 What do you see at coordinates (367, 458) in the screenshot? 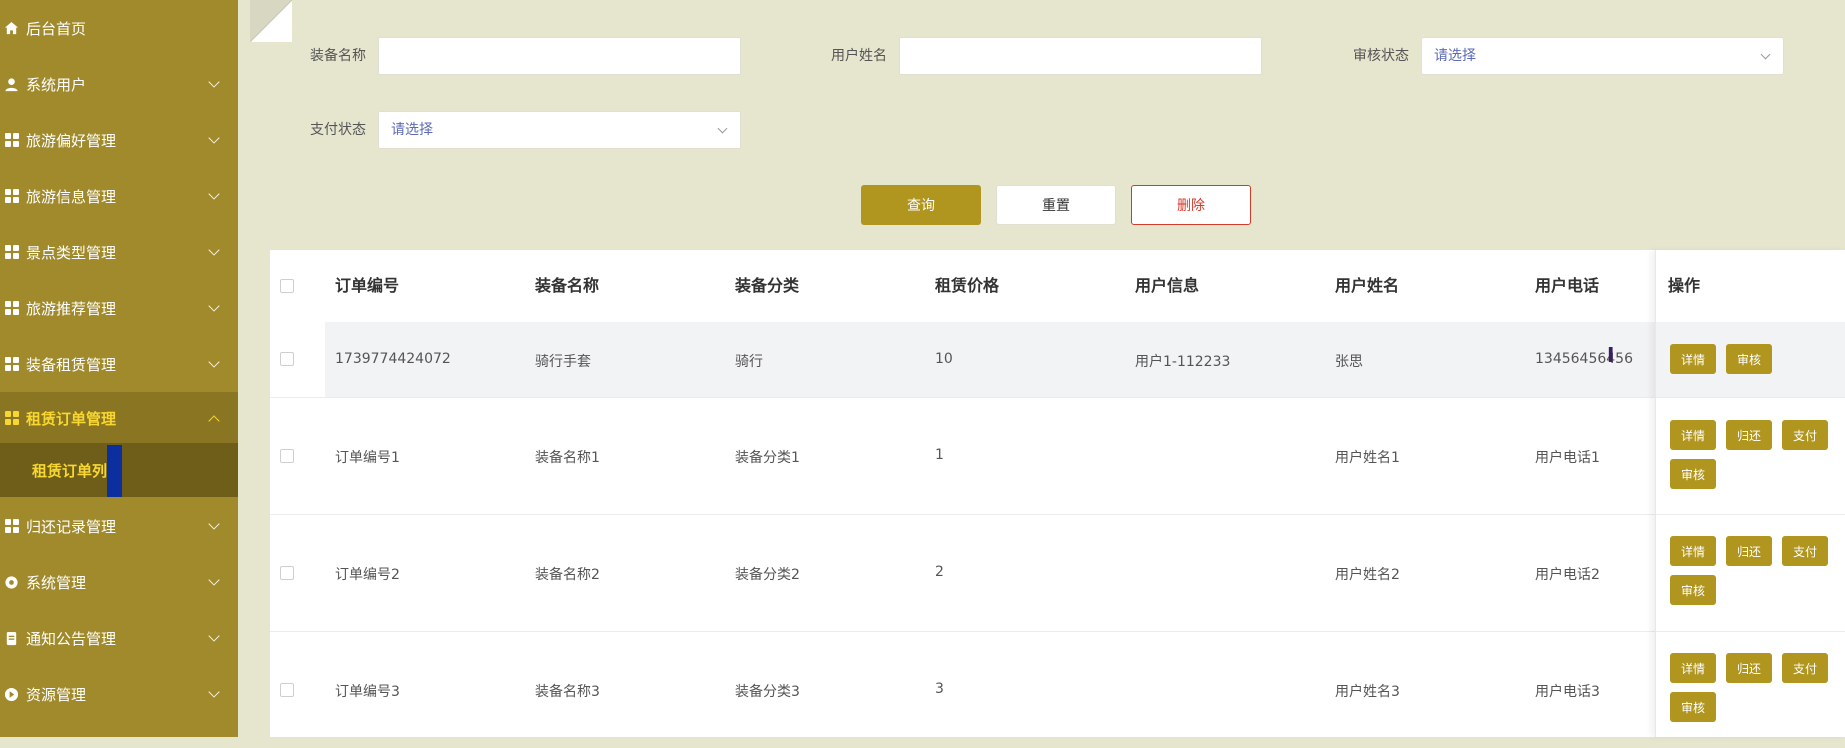
I see `cell-order-no: 订单编号1` at bounding box center [367, 458].